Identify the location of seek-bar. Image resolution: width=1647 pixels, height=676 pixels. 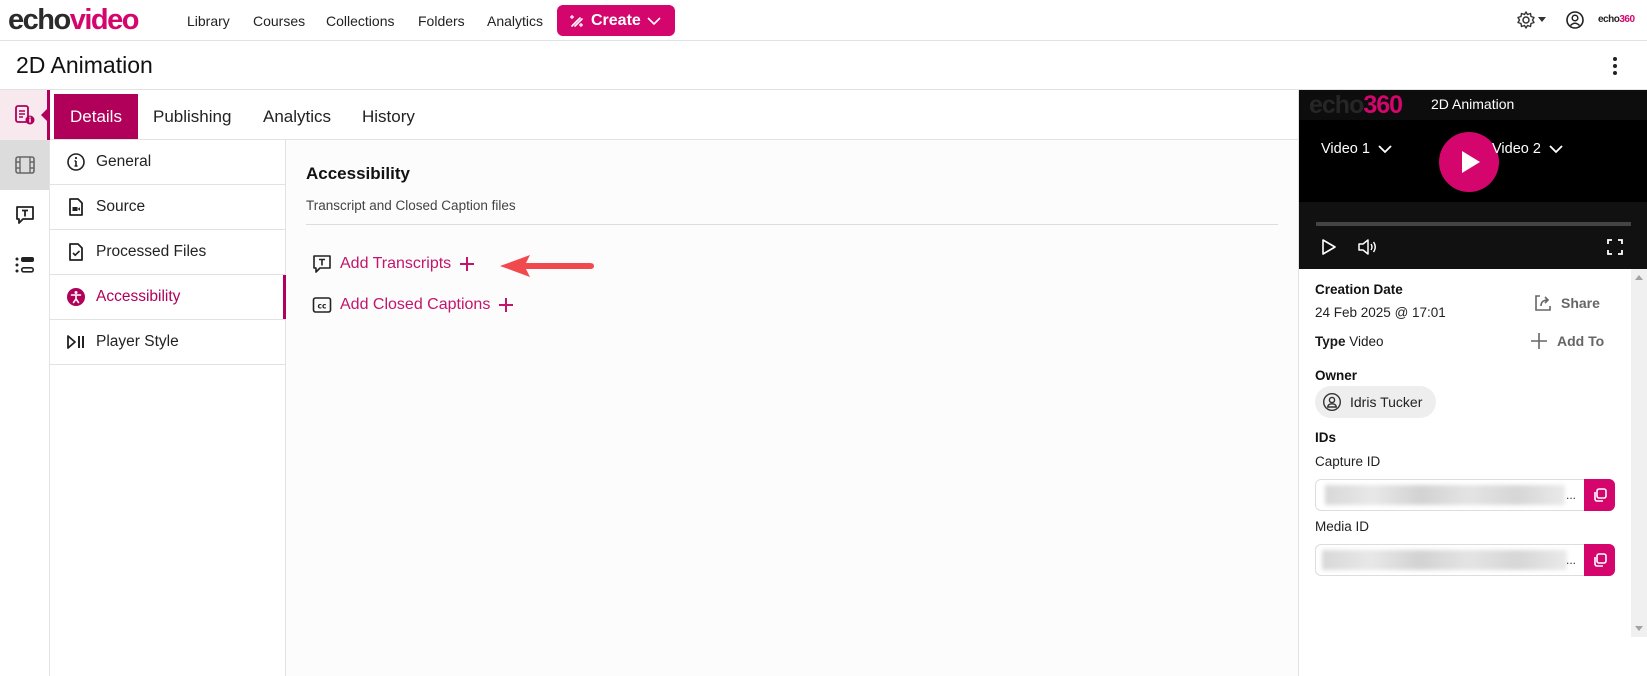
(1473, 224).